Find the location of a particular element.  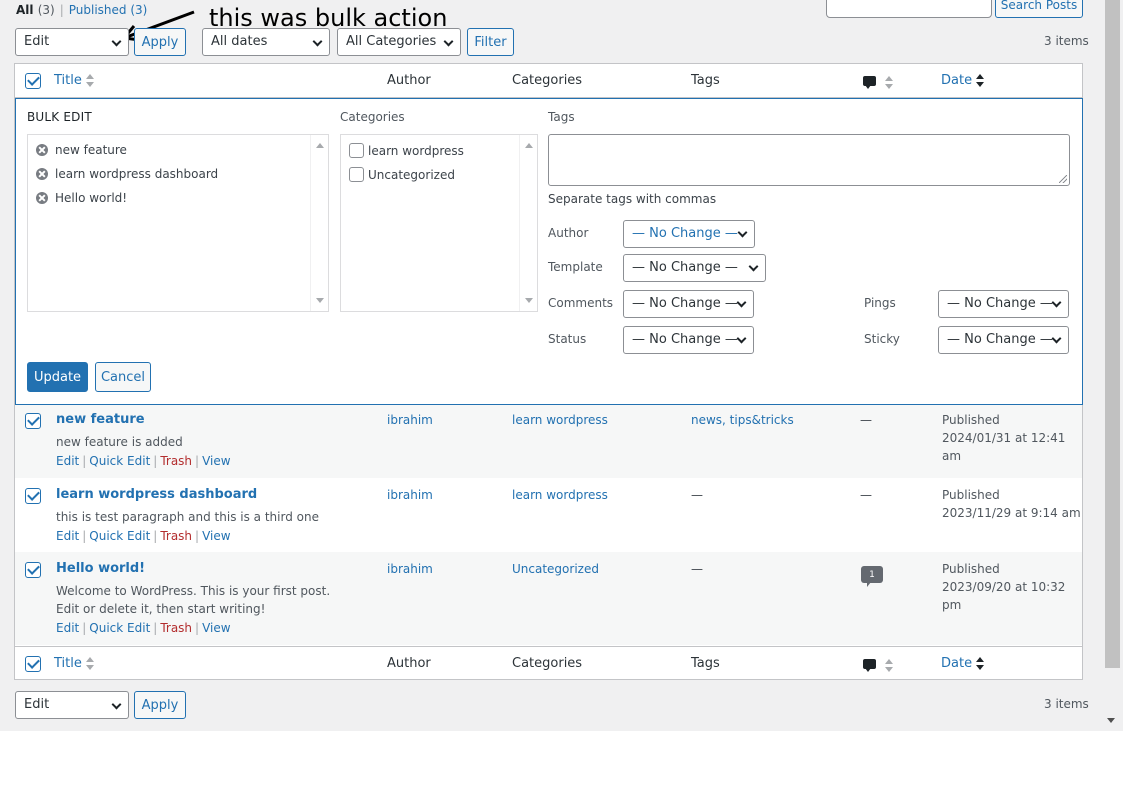

search-input is located at coordinates (909, 9).